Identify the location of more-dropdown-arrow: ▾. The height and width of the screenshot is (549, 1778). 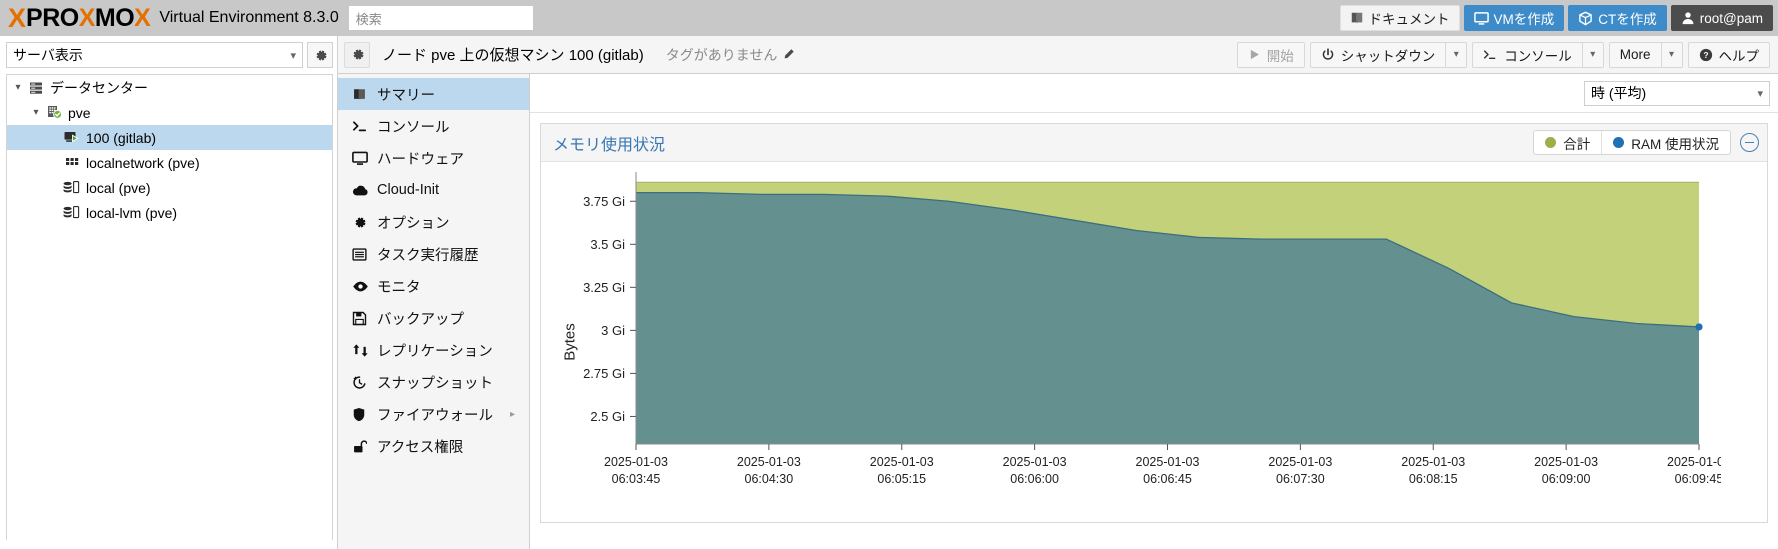
(1671, 54).